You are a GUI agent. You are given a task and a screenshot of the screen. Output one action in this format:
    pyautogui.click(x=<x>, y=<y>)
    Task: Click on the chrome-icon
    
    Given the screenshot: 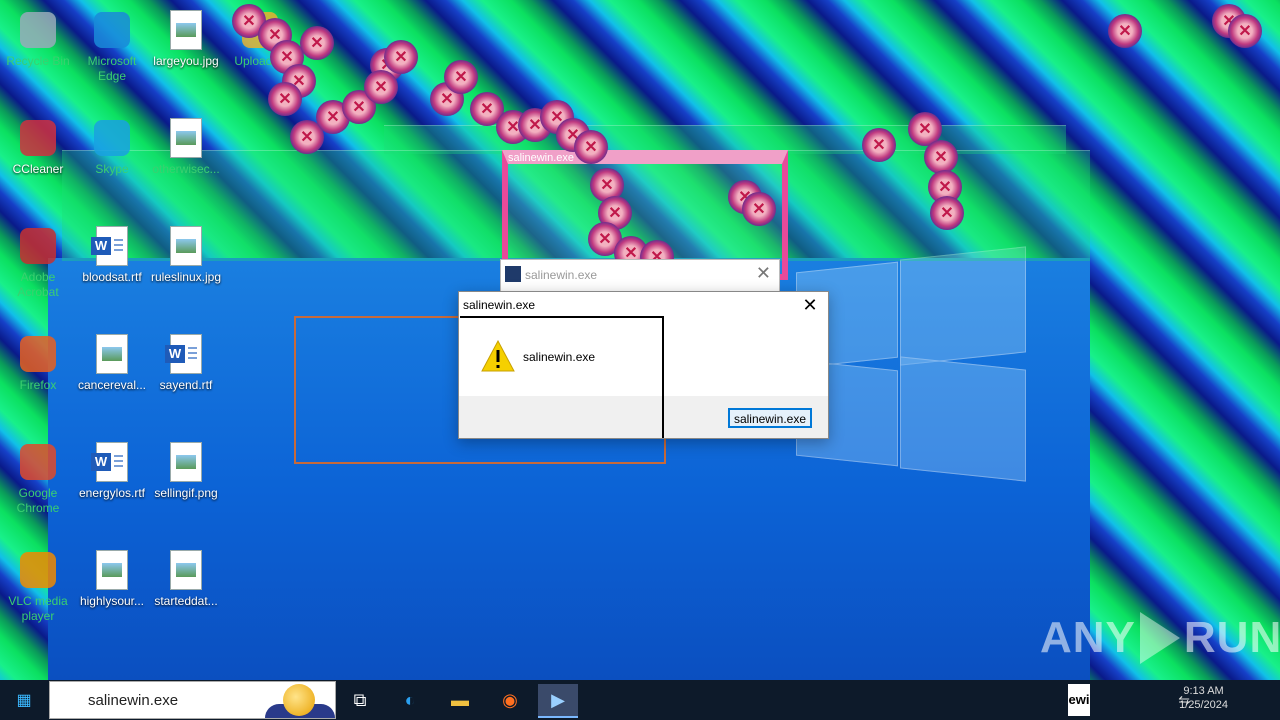 What is the action you would take?
    pyautogui.click(x=38, y=462)
    